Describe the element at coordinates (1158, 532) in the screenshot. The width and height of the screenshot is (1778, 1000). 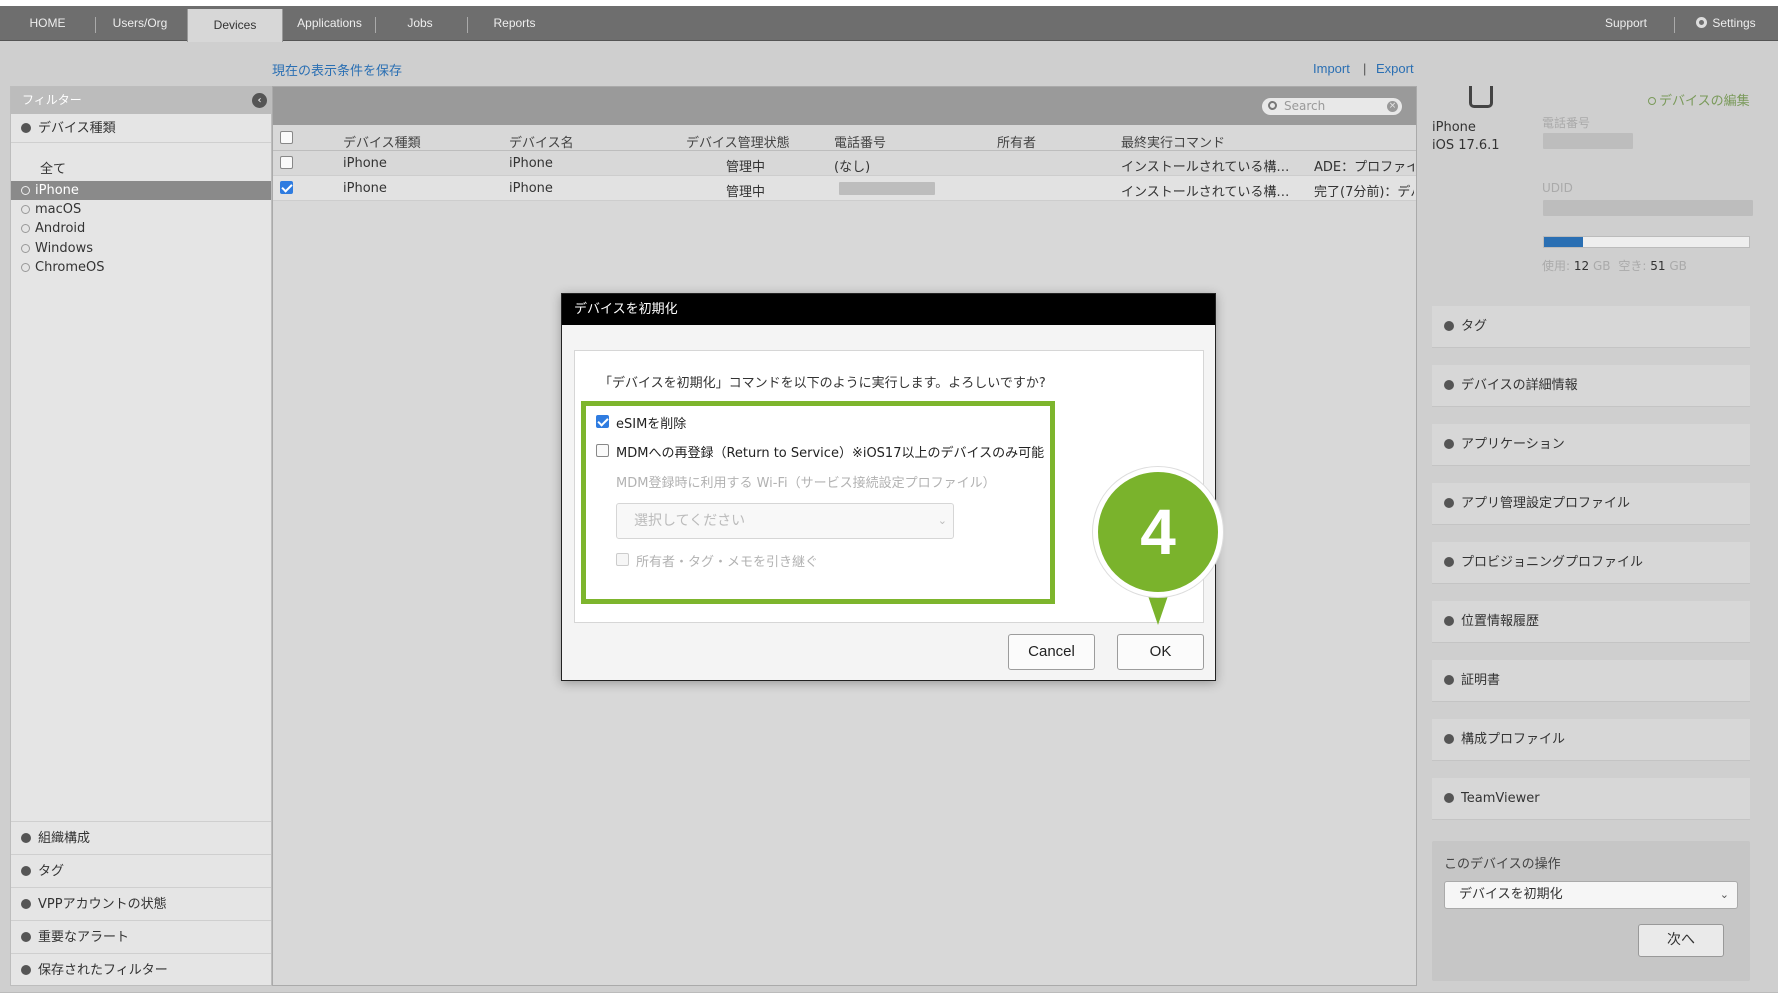
I see `step-number: 4` at that location.